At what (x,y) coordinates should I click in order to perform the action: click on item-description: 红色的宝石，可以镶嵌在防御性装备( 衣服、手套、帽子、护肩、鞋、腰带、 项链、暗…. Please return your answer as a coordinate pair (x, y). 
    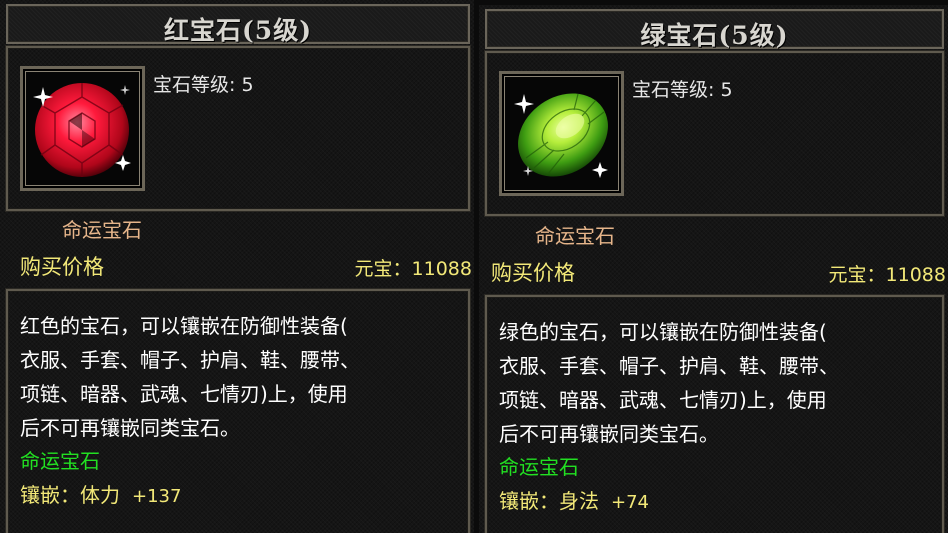
    Looking at the image, I should click on (235, 377).